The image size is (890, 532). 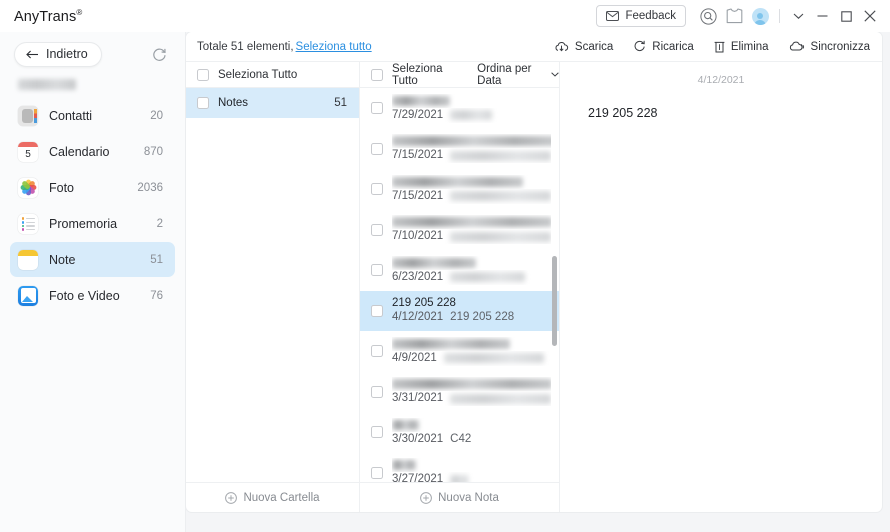 I want to click on note-date: 3/31/2021, so click(x=418, y=398).